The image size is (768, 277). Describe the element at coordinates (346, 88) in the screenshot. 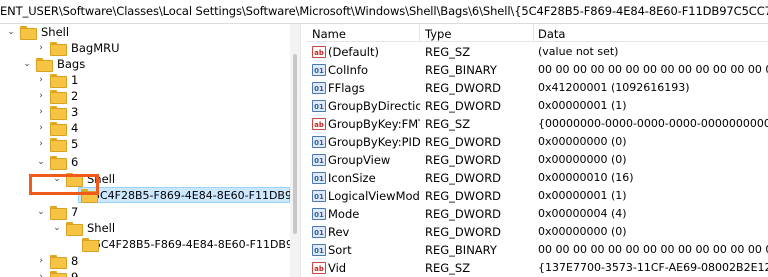

I see `value-name: FFlags` at that location.